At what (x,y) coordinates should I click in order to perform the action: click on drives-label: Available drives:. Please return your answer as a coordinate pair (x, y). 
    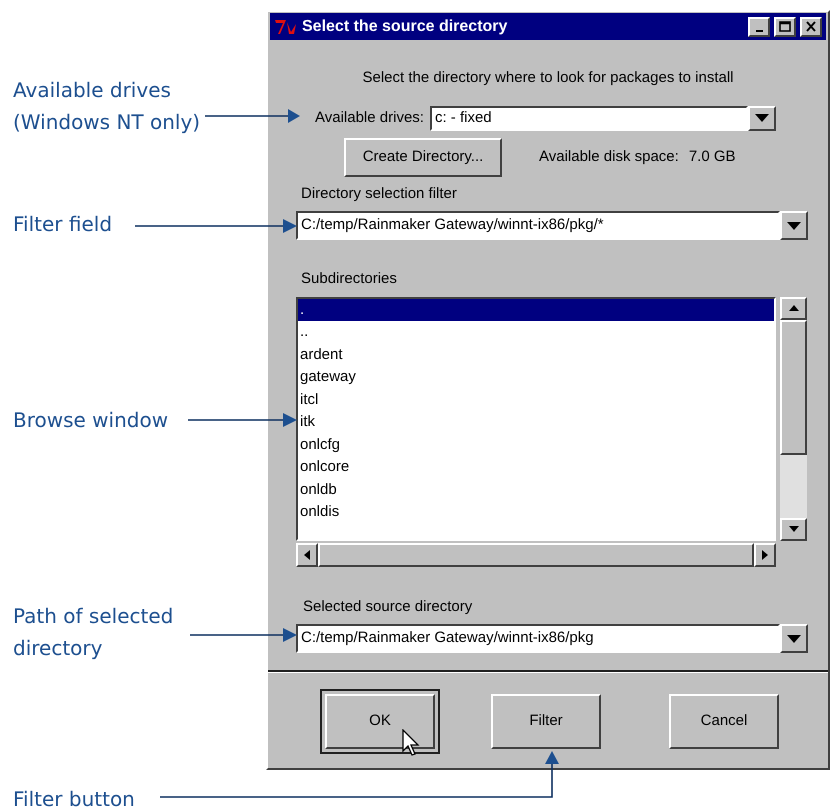
    Looking at the image, I should click on (369, 118).